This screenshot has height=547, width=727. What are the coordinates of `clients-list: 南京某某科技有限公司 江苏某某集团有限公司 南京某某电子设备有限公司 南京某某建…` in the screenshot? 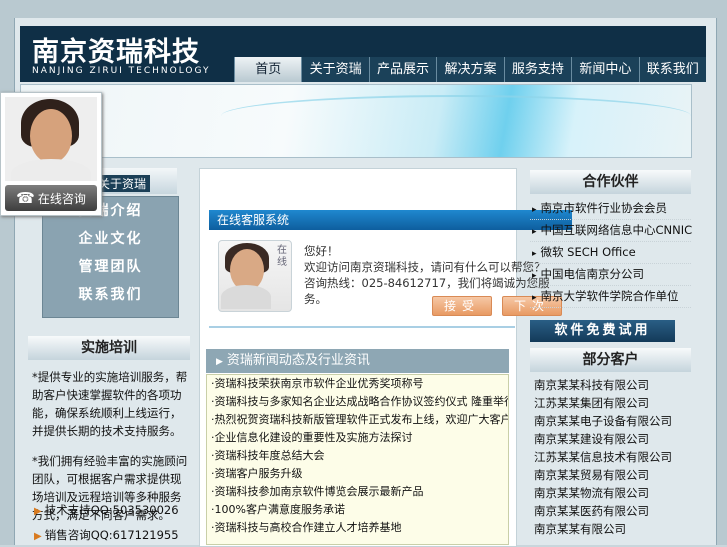 It's located at (612, 457).